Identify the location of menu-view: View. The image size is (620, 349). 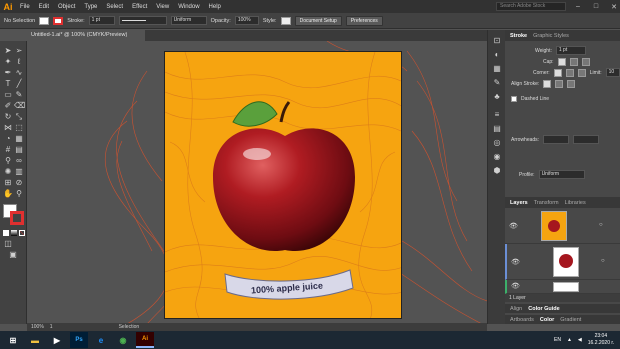
(162, 7).